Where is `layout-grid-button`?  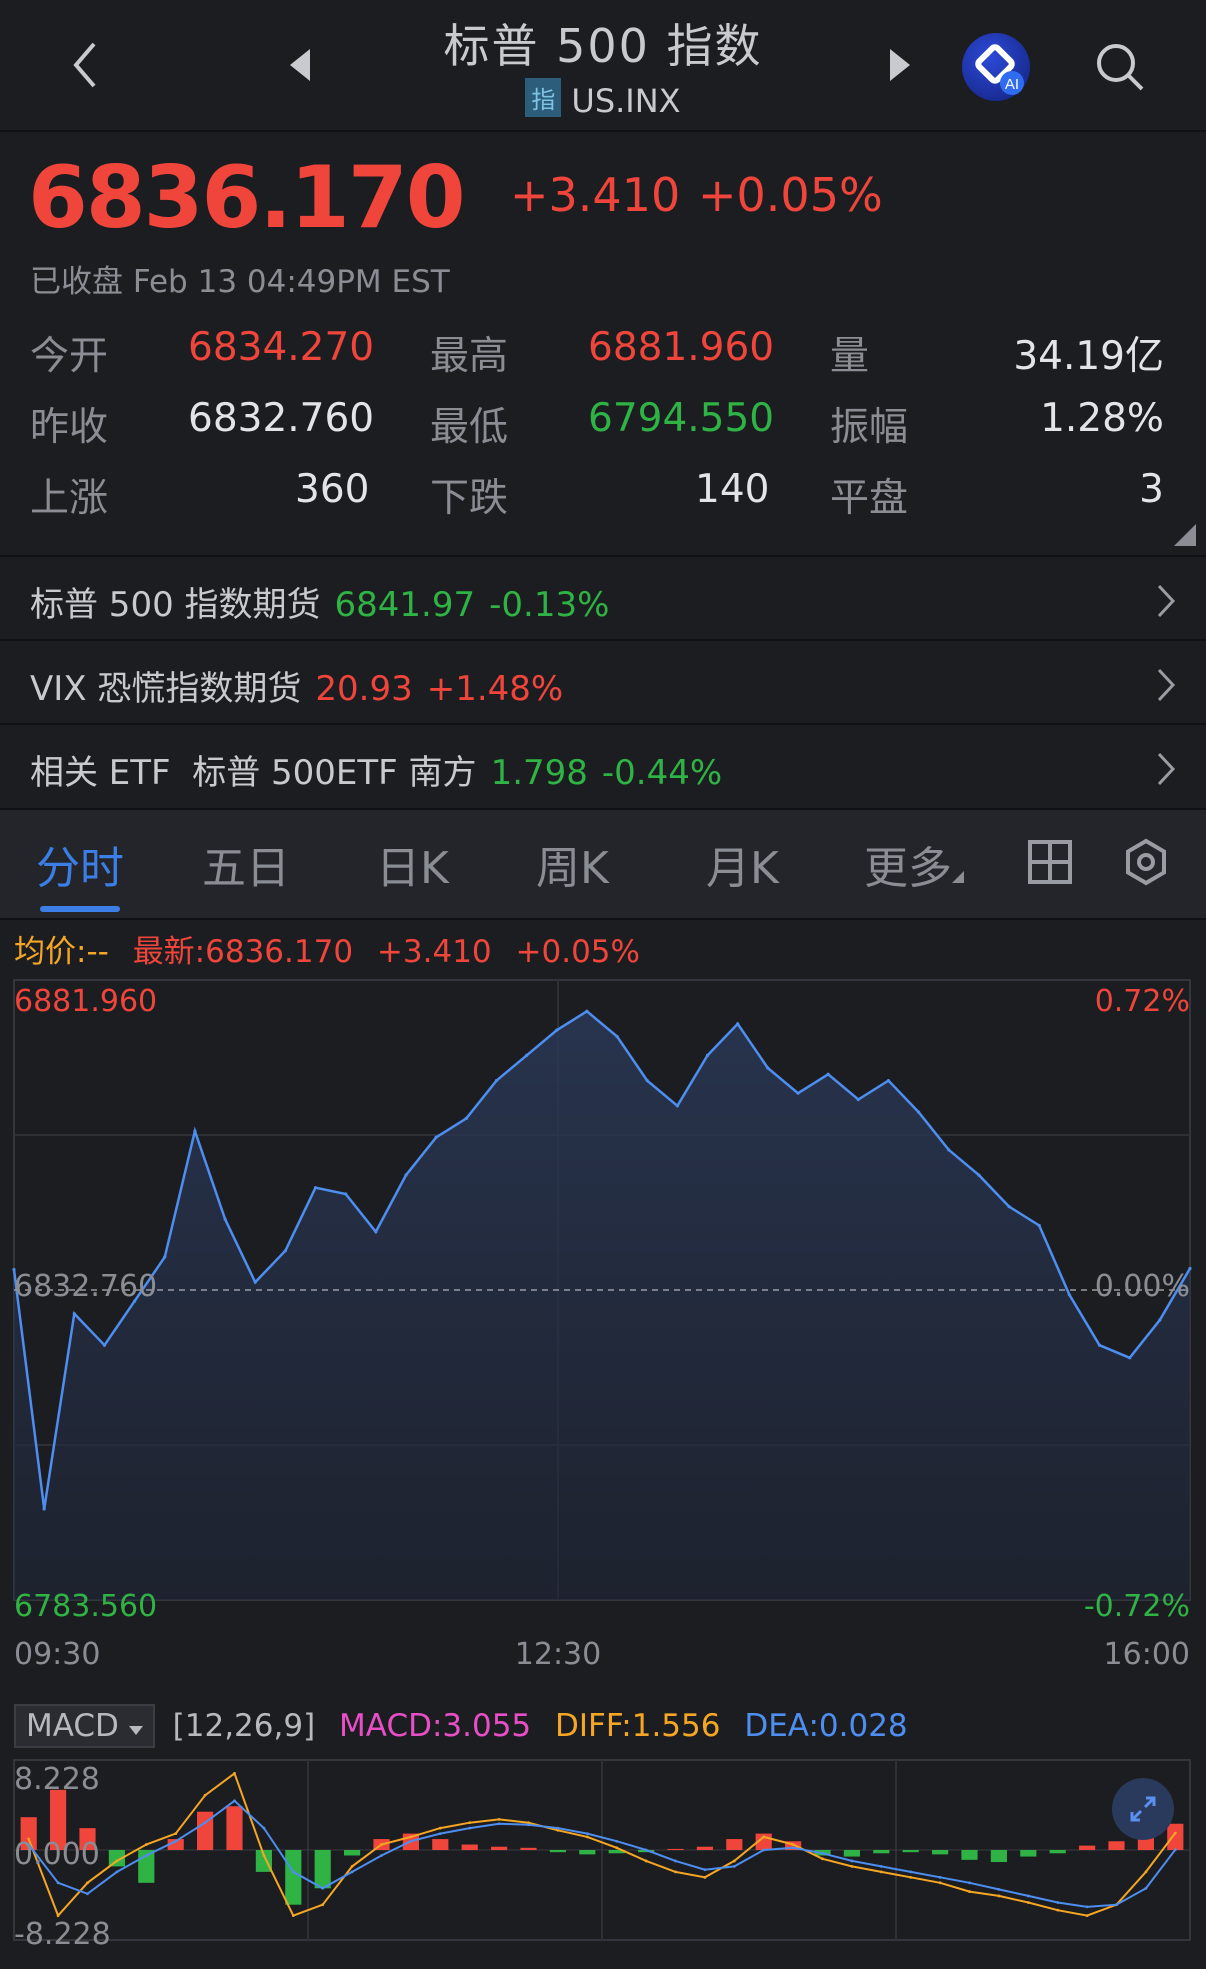 layout-grid-button is located at coordinates (1050, 862).